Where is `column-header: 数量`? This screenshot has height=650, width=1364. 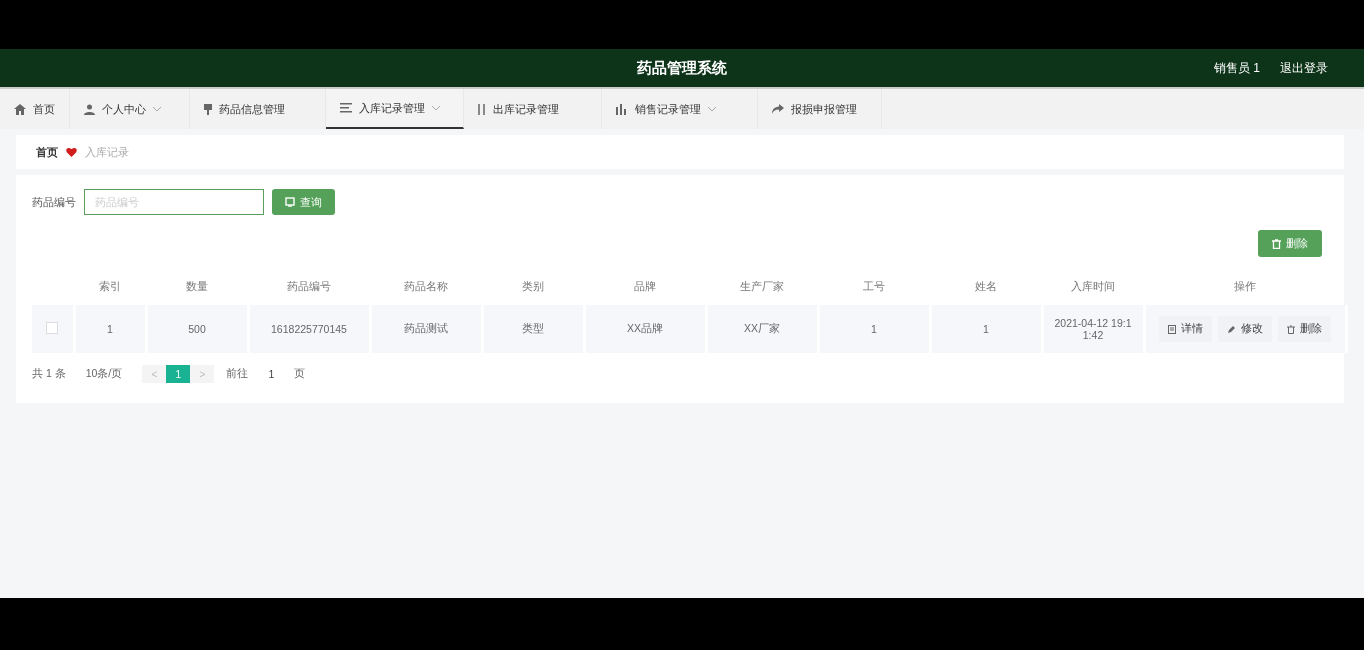 column-header: 数量 is located at coordinates (197, 287).